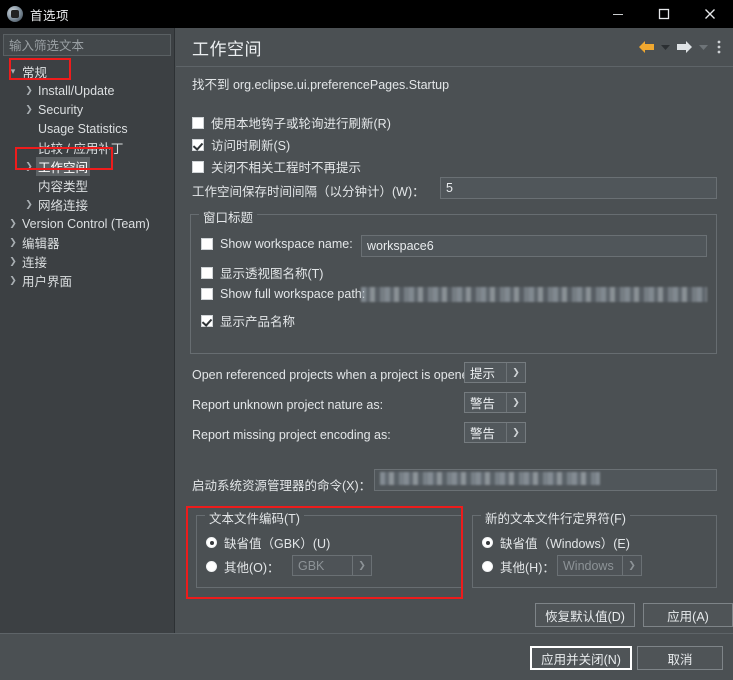 This screenshot has width=733, height=680. What do you see at coordinates (288, 405) in the screenshot?
I see `report-unknown-nature-label: Report unknown project nature as:` at bounding box center [288, 405].